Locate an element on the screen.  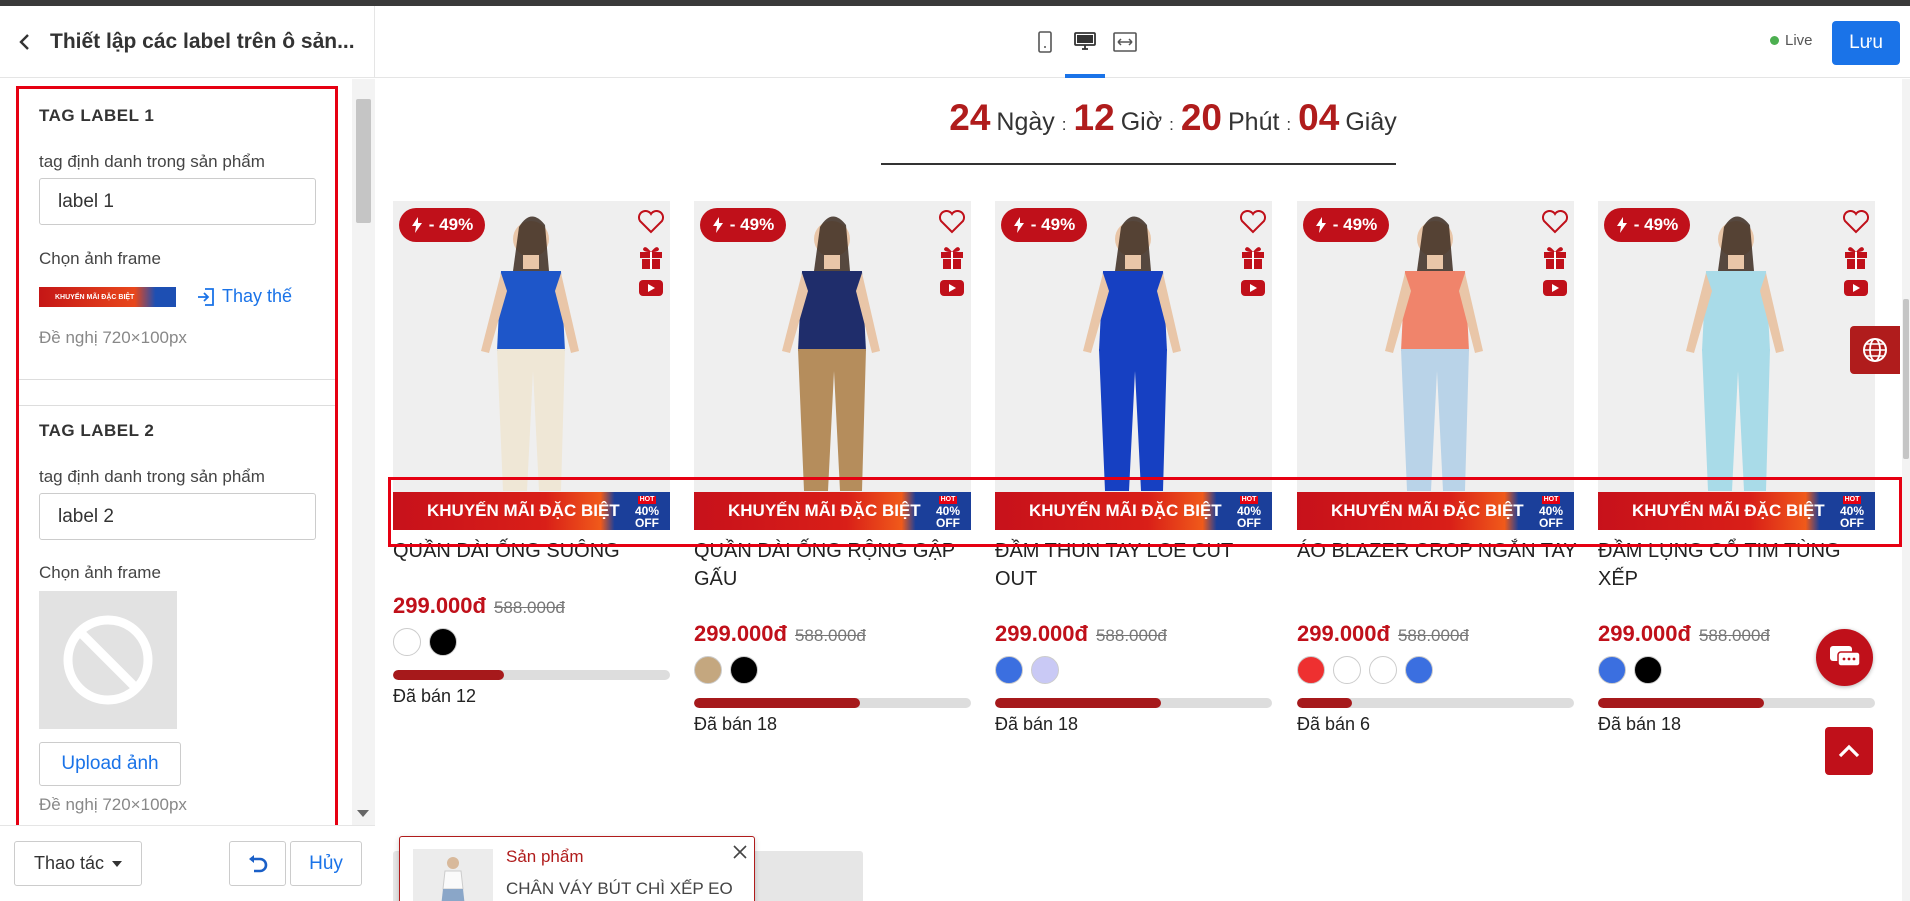
language-button is located at coordinates (1875, 350).